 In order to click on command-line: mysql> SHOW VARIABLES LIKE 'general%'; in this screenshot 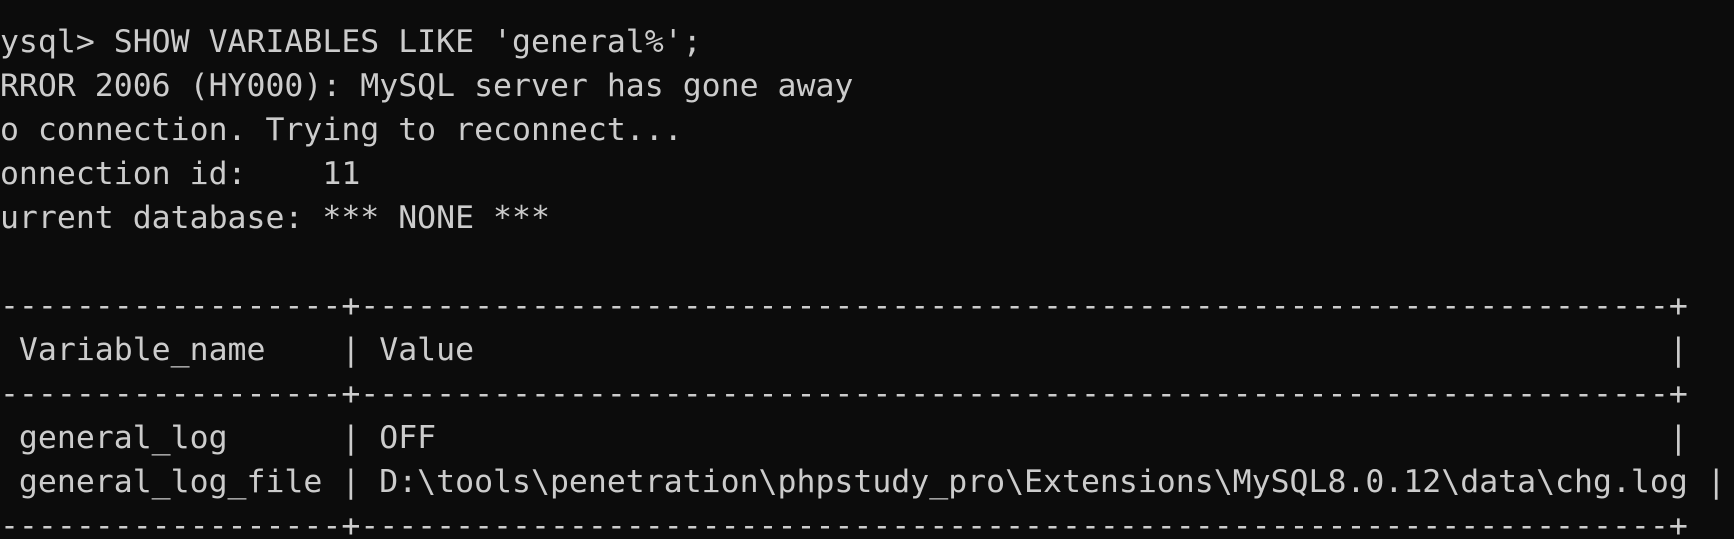, I will do `click(351, 42)`.